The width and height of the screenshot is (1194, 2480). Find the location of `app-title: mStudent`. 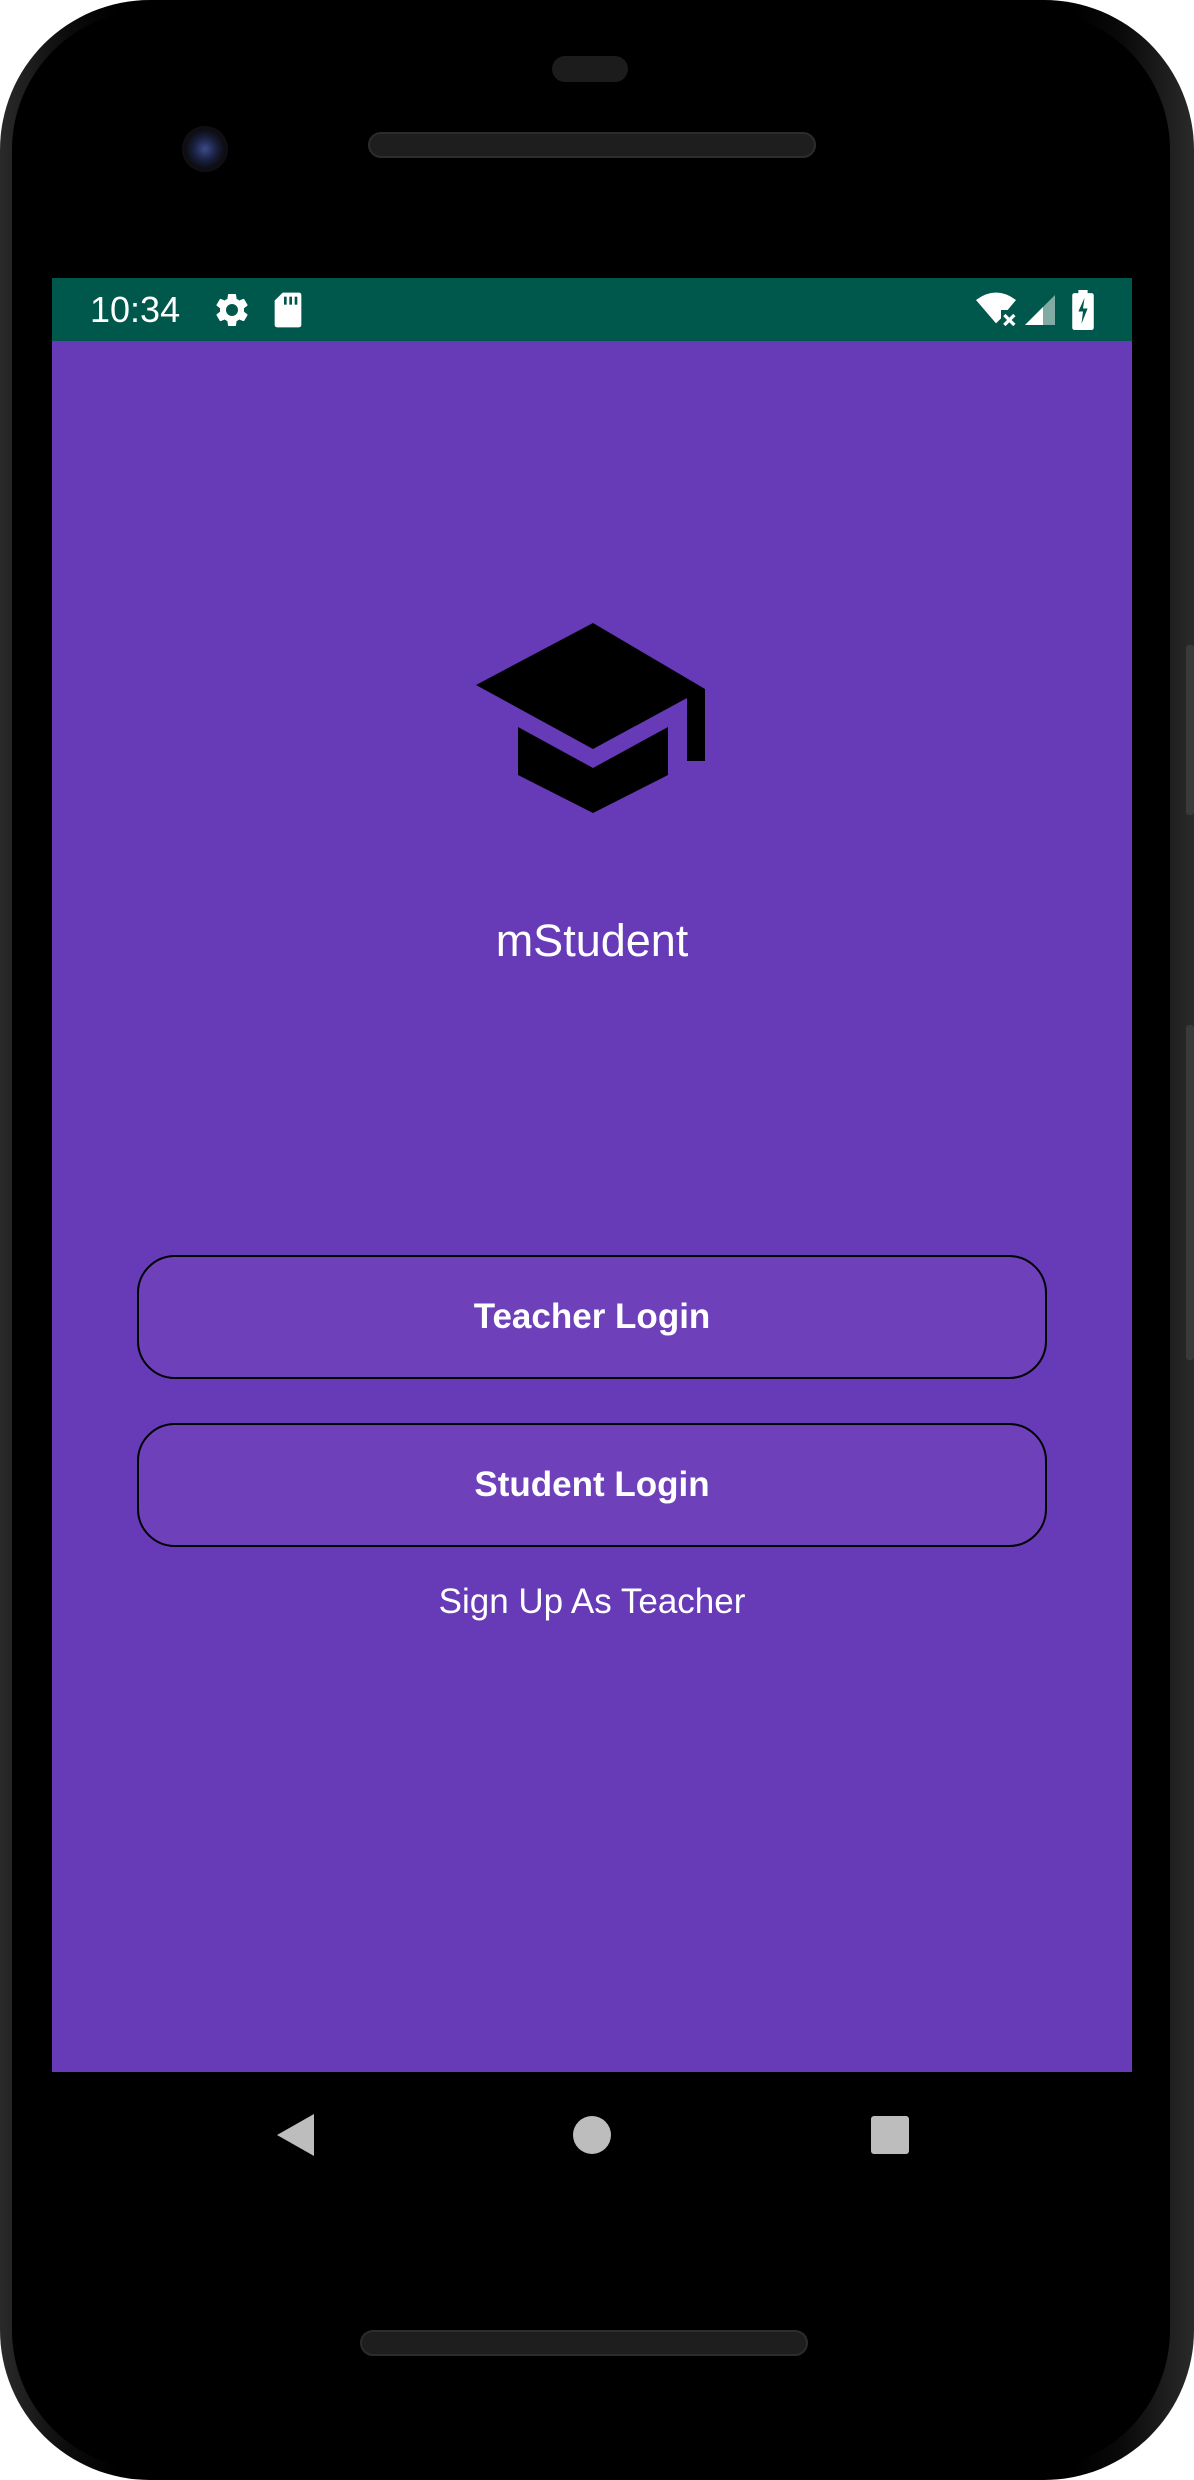

app-title: mStudent is located at coordinates (592, 940).